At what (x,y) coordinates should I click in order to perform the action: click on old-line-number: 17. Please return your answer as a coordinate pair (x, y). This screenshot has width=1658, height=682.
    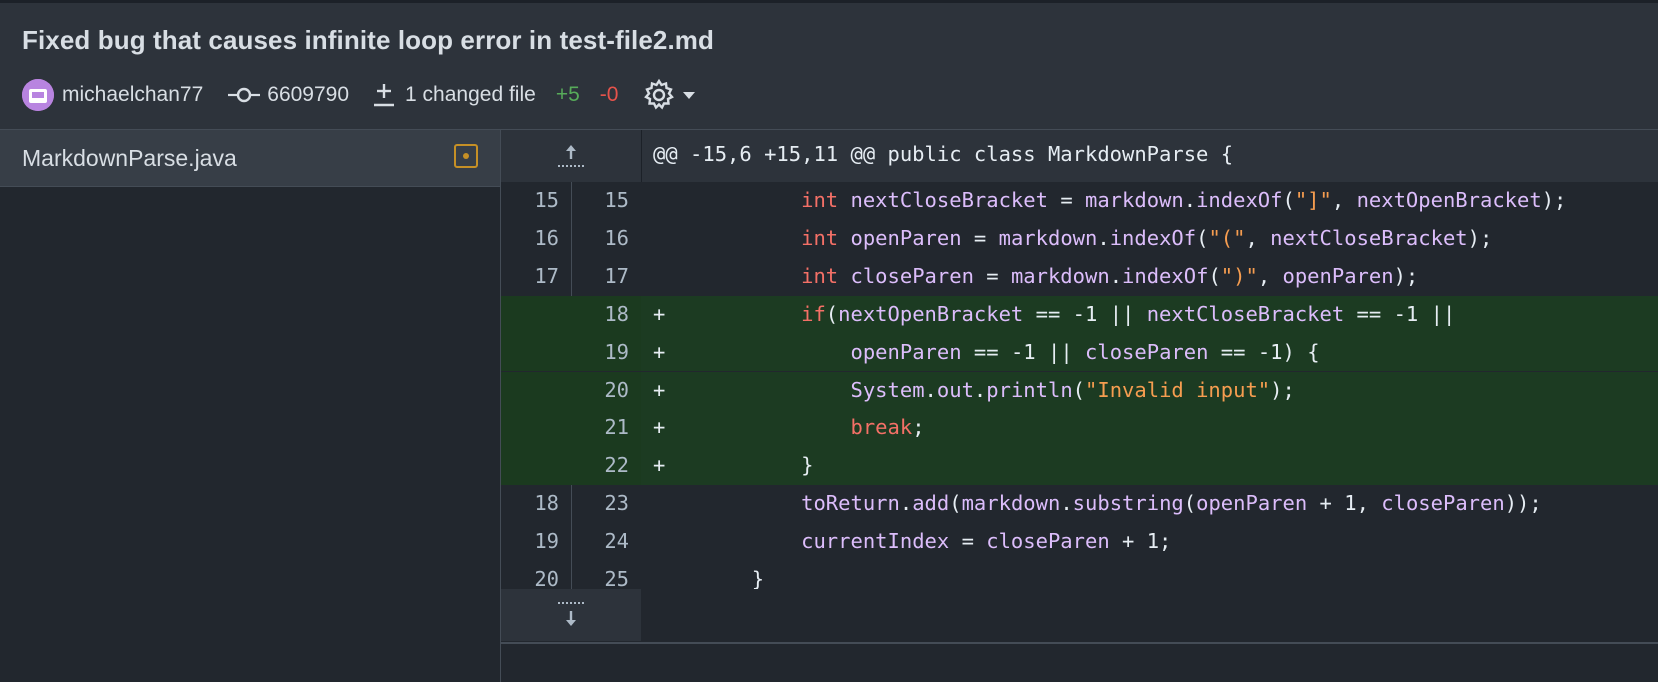
    Looking at the image, I should click on (530, 278).